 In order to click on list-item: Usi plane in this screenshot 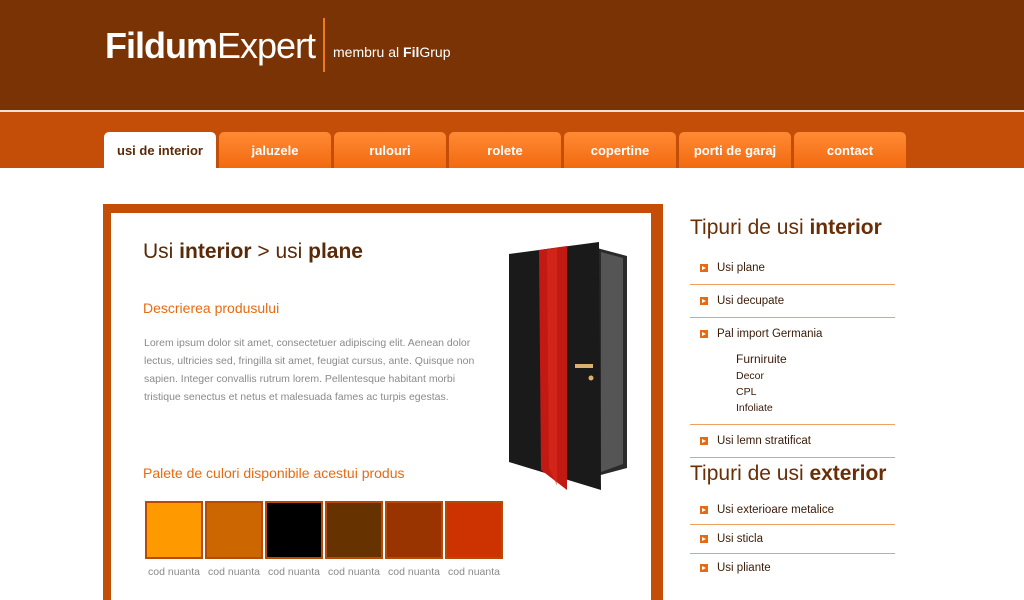, I will do `click(792, 268)`.